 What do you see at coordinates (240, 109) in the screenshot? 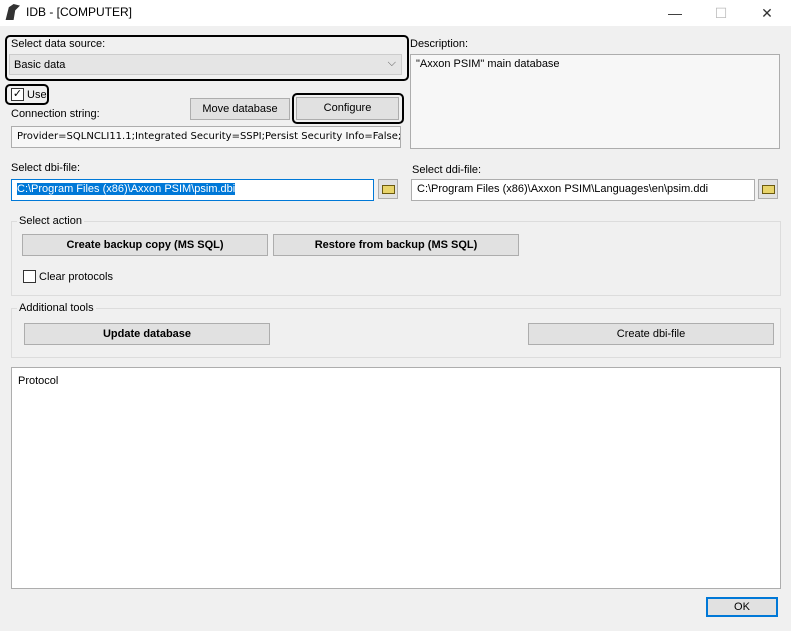
I see `move-database-button: Move database` at bounding box center [240, 109].